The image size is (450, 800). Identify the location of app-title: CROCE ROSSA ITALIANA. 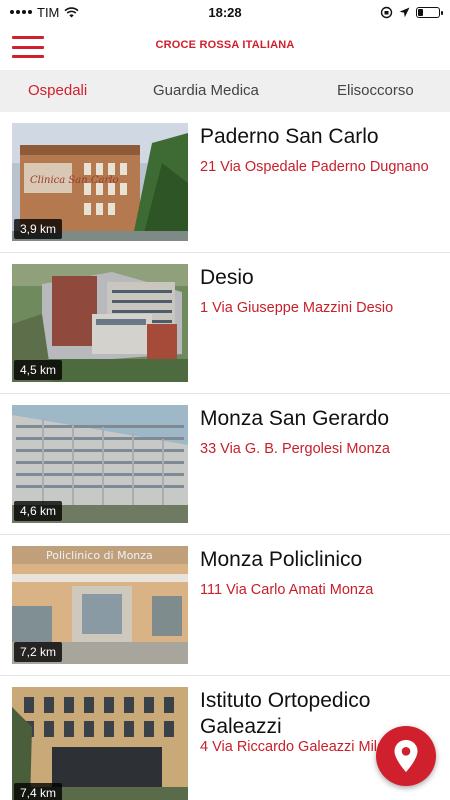
(225, 45).